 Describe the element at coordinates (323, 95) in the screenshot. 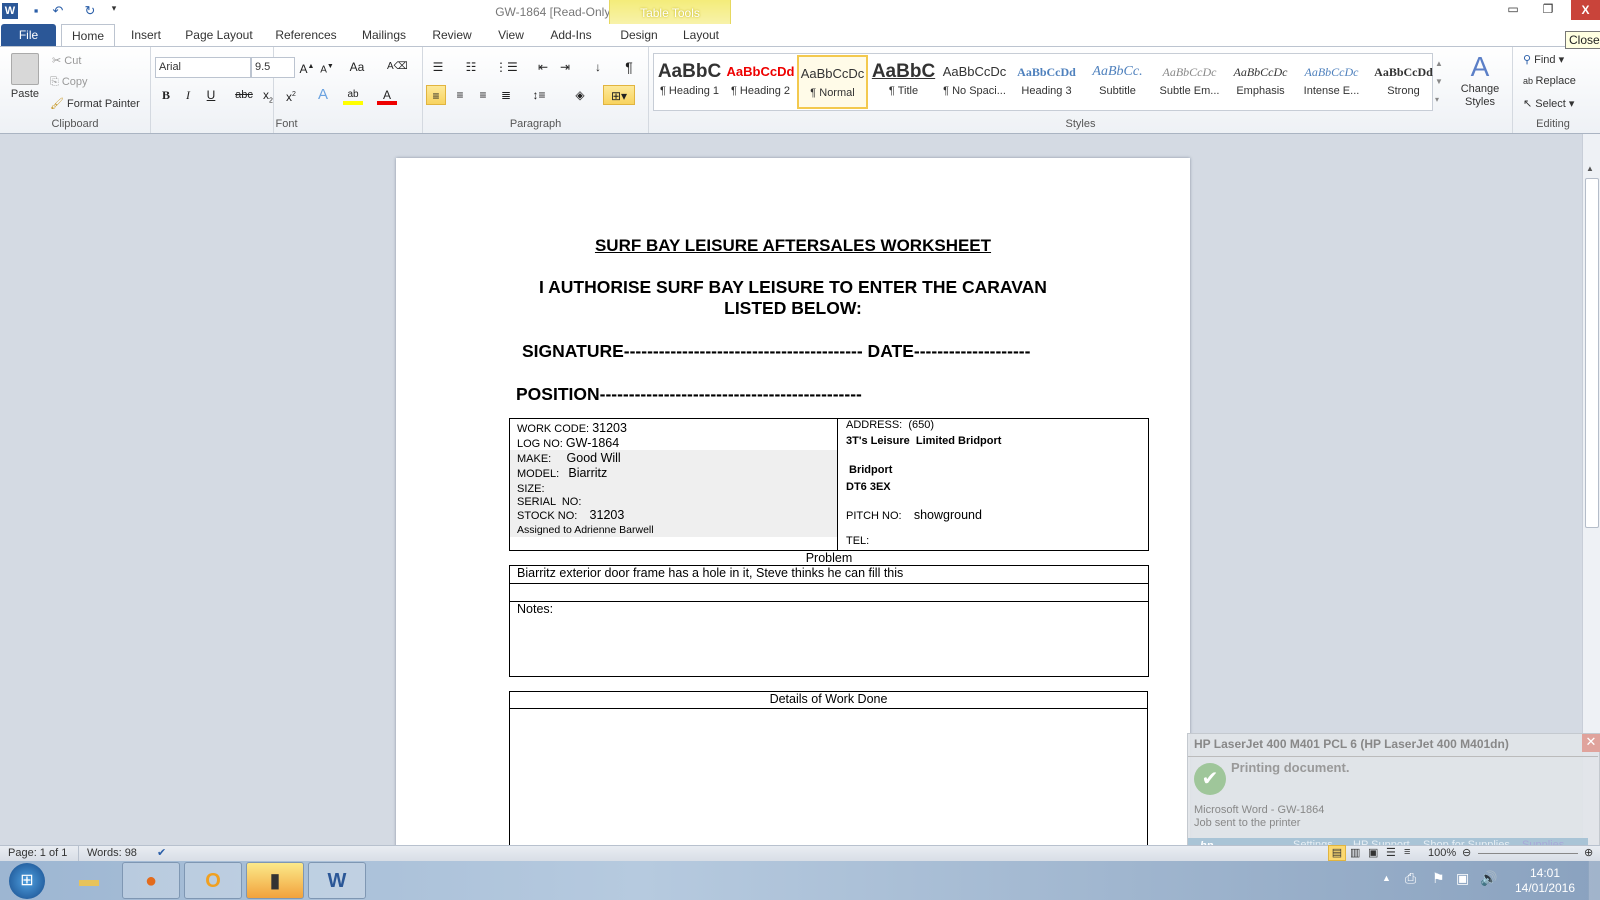

I see `text-effects-icon: A` at that location.